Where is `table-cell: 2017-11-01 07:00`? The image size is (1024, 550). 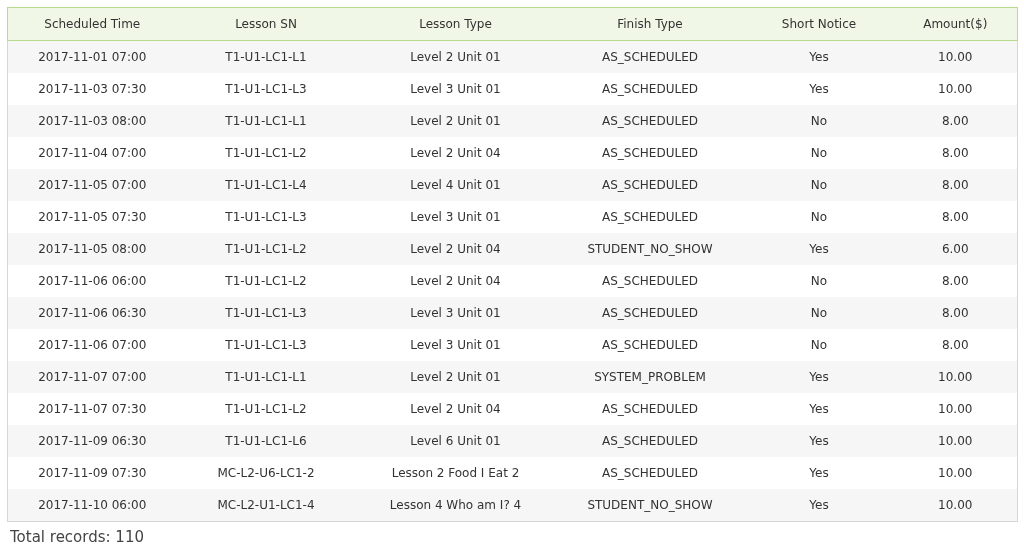 table-cell: 2017-11-01 07:00 is located at coordinates (92, 56).